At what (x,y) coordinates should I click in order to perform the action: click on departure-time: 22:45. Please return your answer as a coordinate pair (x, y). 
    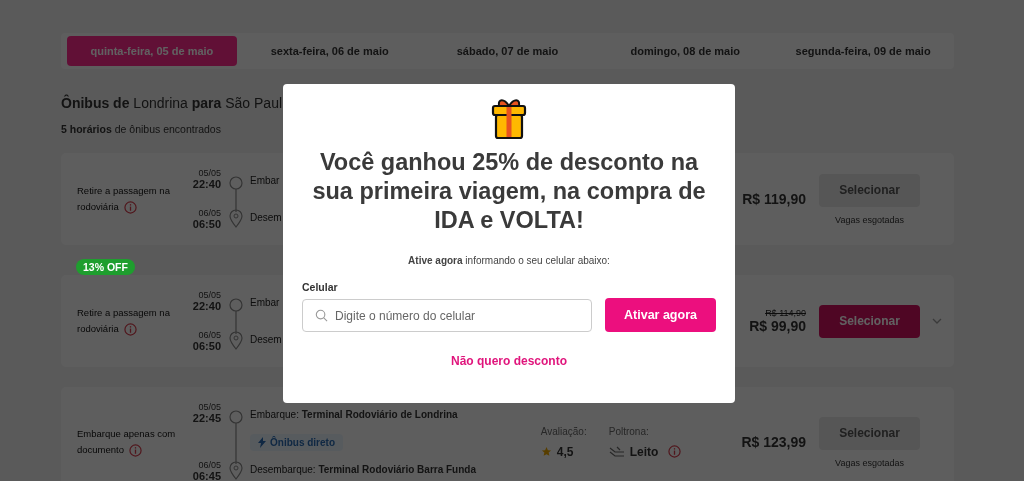
    Looking at the image, I should click on (206, 418).